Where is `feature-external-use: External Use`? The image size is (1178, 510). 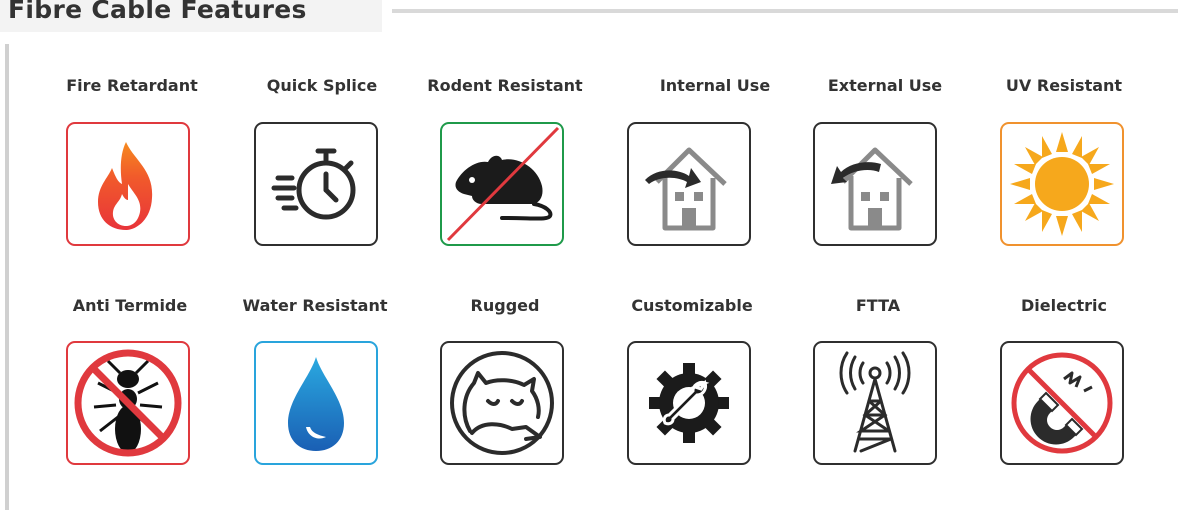
feature-external-use: External Use is located at coordinates (885, 86).